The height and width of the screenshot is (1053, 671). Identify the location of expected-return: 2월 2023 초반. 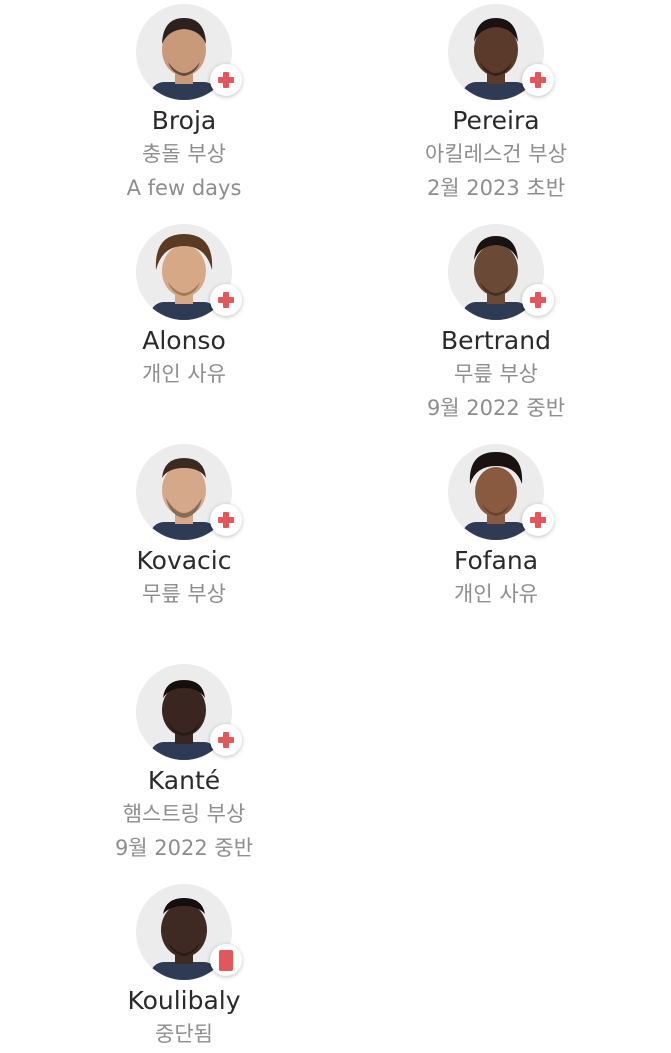
(496, 188).